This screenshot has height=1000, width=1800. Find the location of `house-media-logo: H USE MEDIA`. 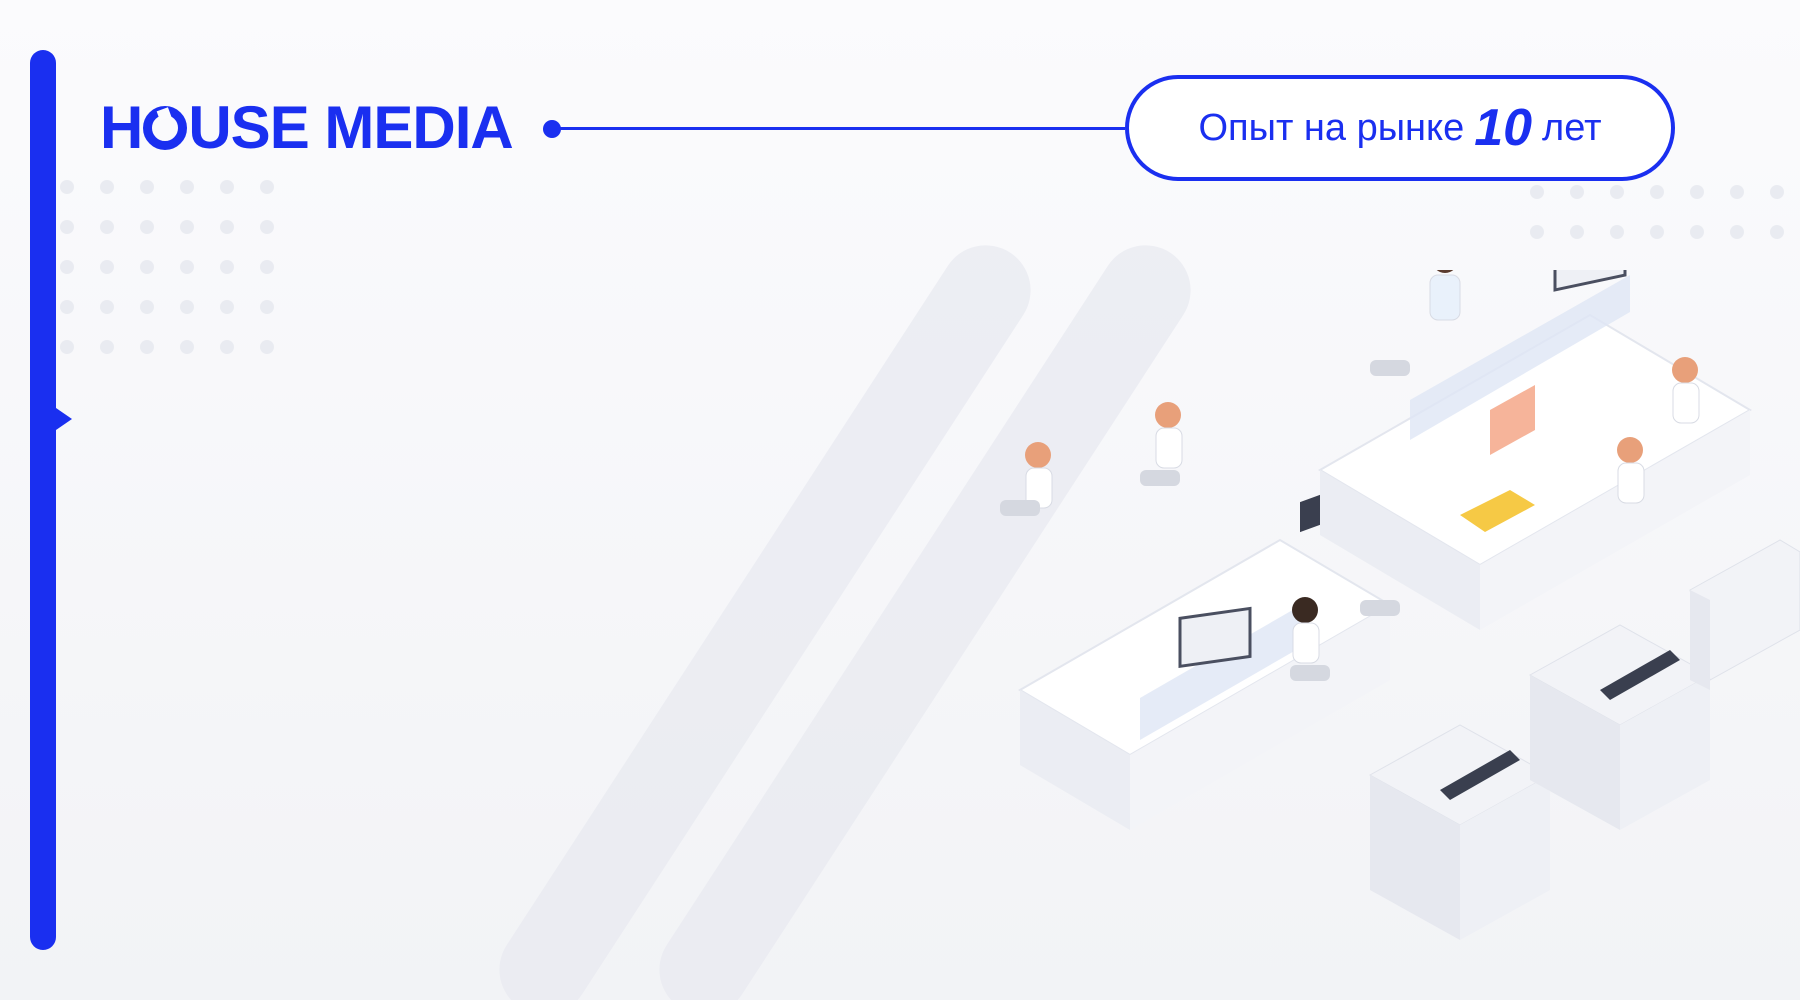

house-media-logo: H USE MEDIA is located at coordinates (307, 127).